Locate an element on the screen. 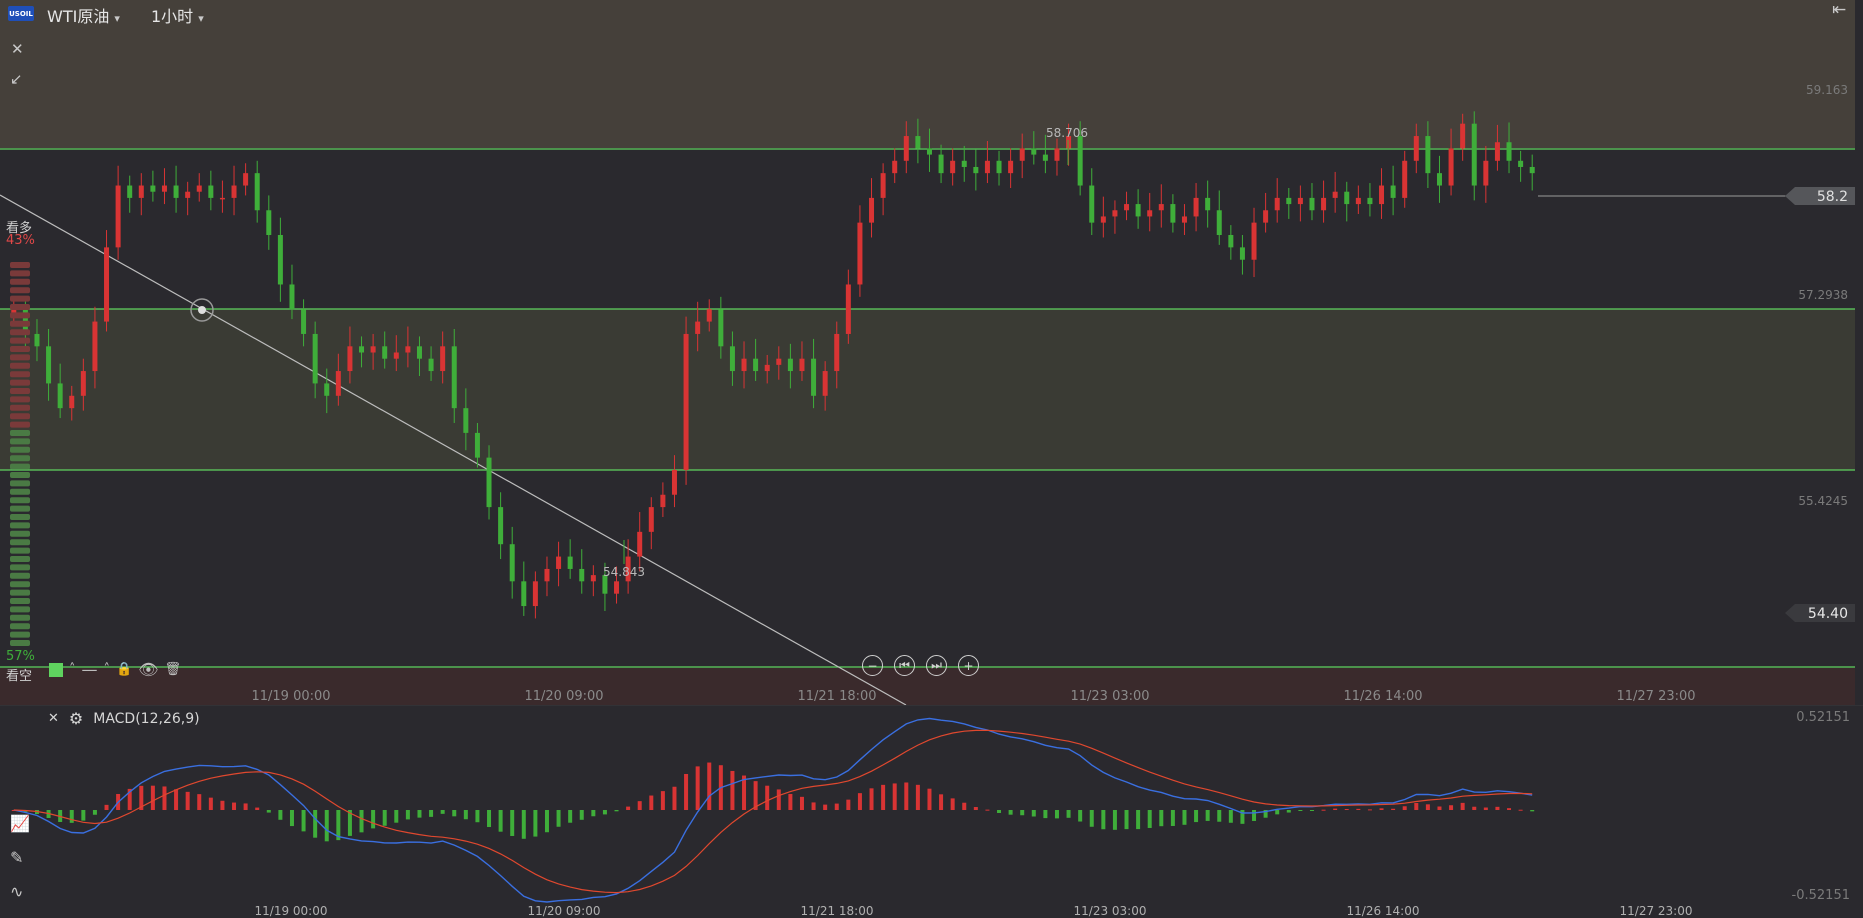 The width and height of the screenshot is (1863, 918). macd-time-label: 11/19 00:00 is located at coordinates (291, 911).